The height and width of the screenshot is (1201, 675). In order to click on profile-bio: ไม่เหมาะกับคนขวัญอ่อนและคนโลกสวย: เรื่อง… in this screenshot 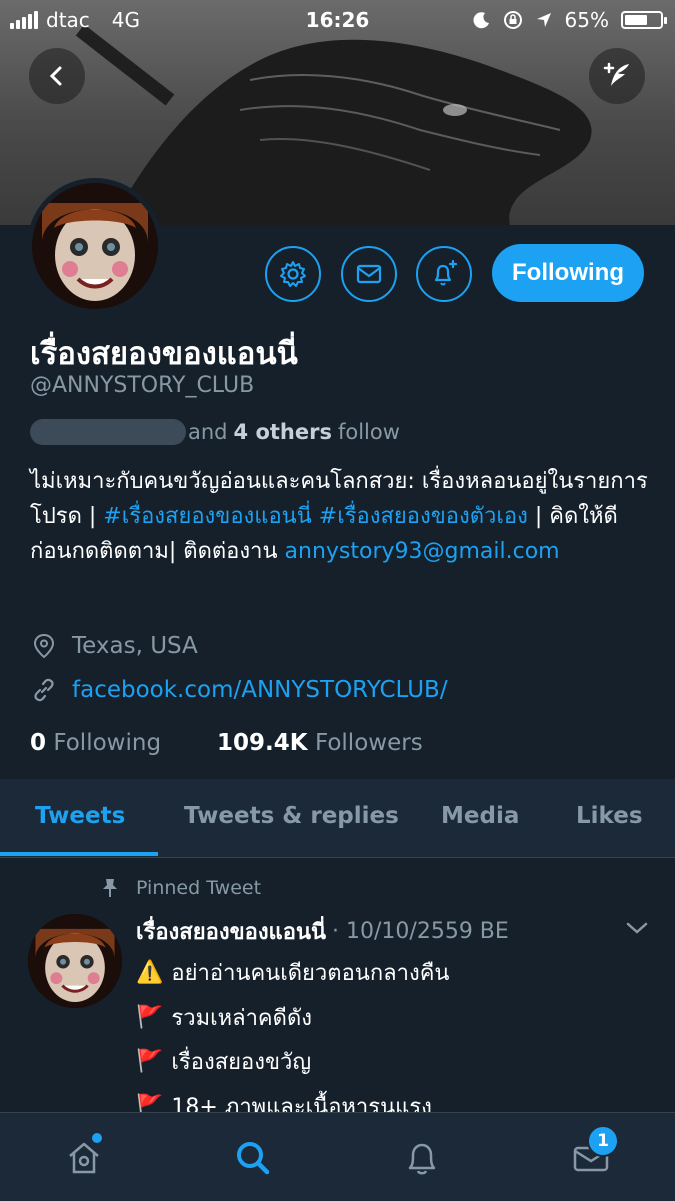, I will do `click(340, 516)`.